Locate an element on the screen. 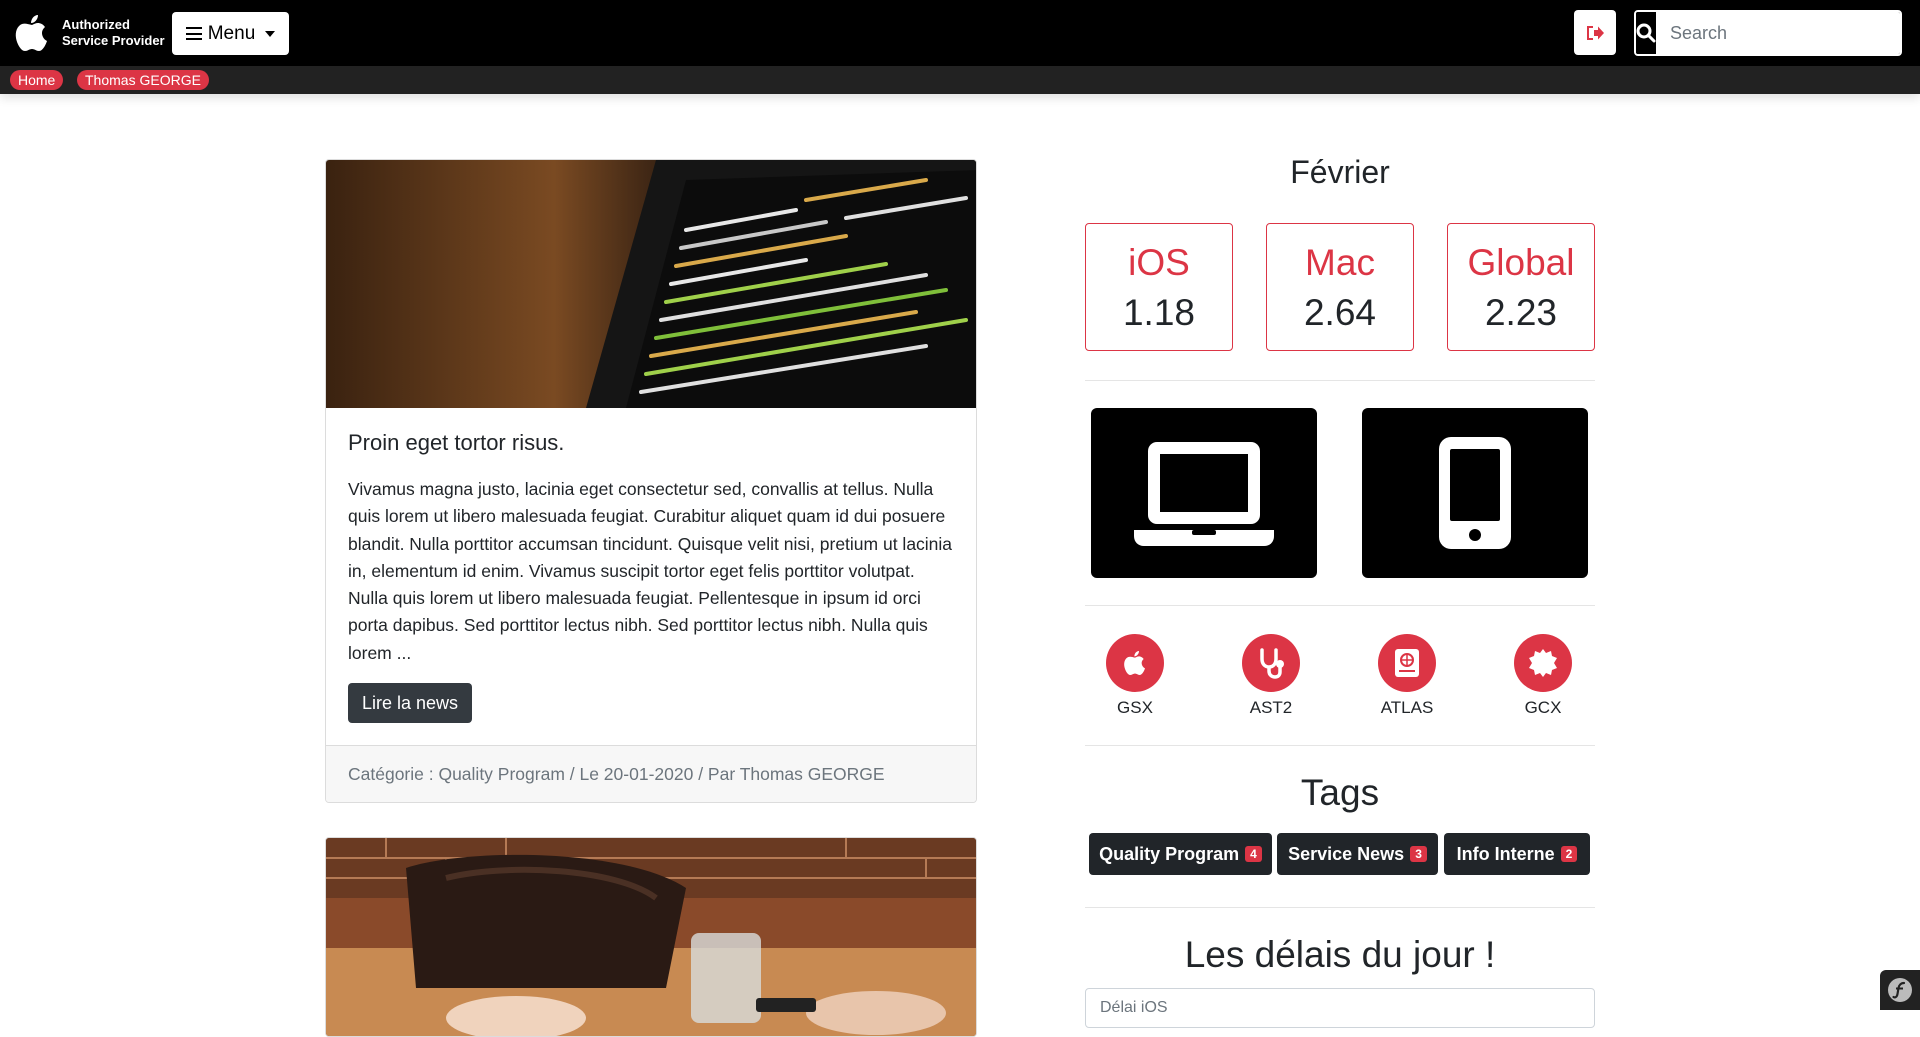 The width and height of the screenshot is (1920, 1037). tag-count-badge: 3 is located at coordinates (1418, 854).